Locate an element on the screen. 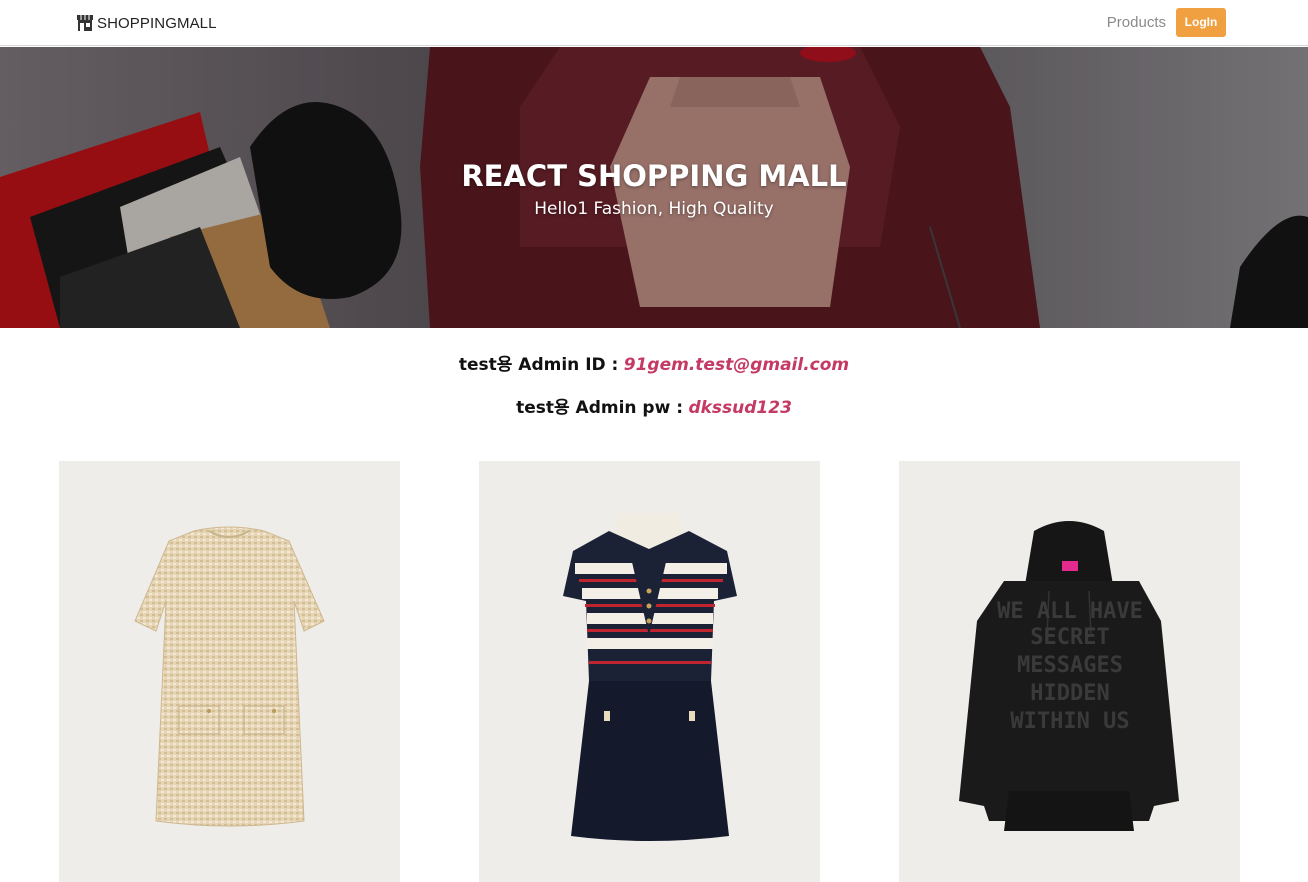 This screenshot has height=882, width=1308. hoodie-print-line: SECRET is located at coordinates (1069, 637).